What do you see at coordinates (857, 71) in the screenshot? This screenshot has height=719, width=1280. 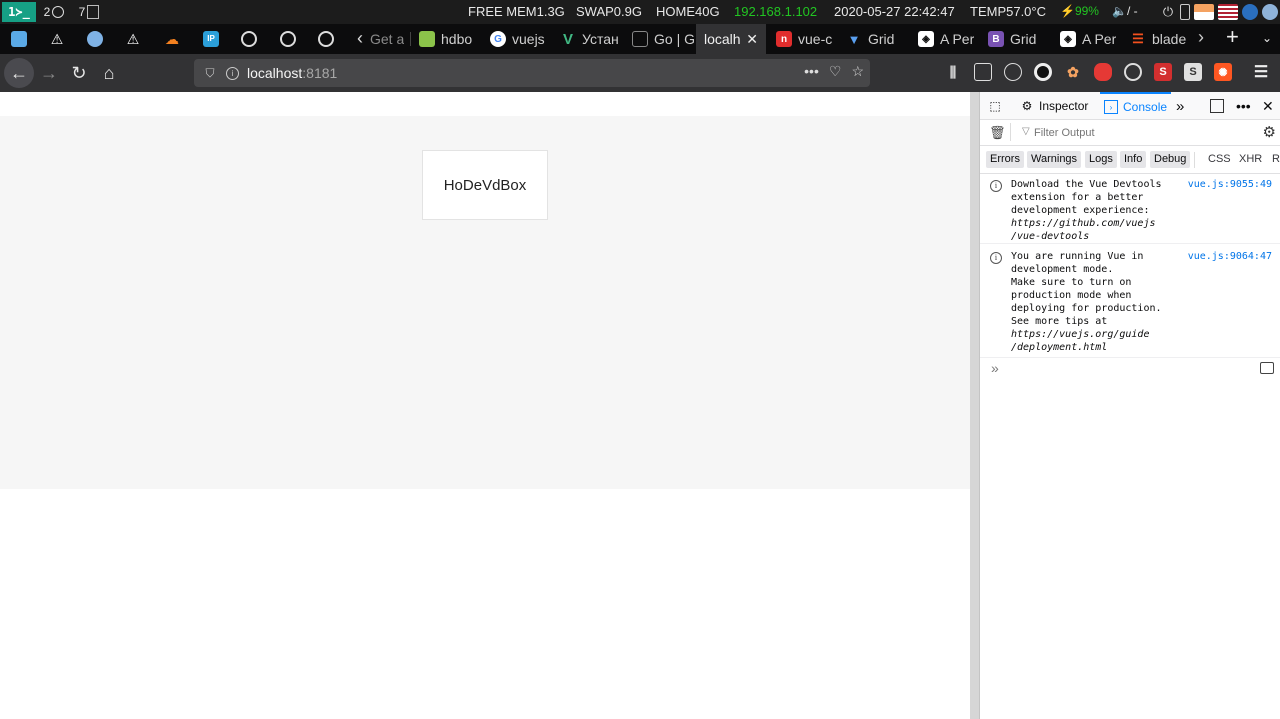 I see `bookmark-star-icon: ☆` at bounding box center [857, 71].